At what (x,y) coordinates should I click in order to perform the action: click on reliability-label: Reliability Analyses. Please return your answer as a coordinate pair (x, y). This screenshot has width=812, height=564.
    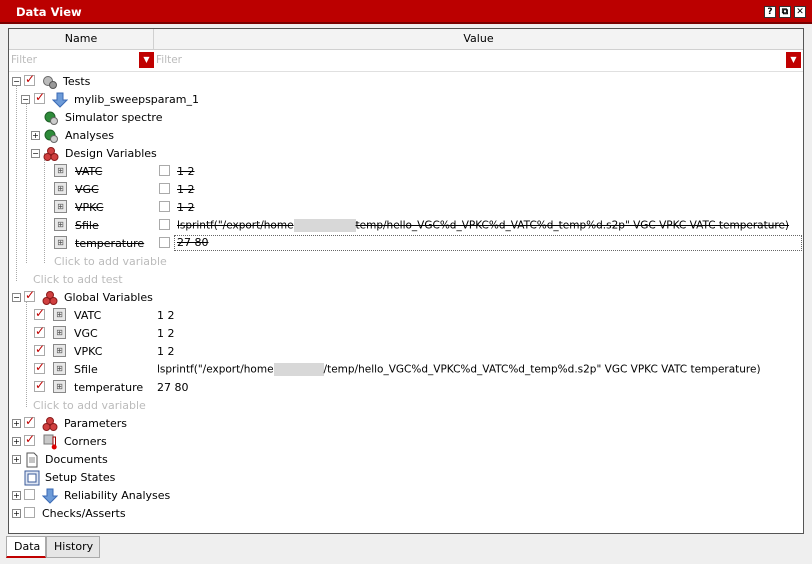
    Looking at the image, I should click on (117, 495).